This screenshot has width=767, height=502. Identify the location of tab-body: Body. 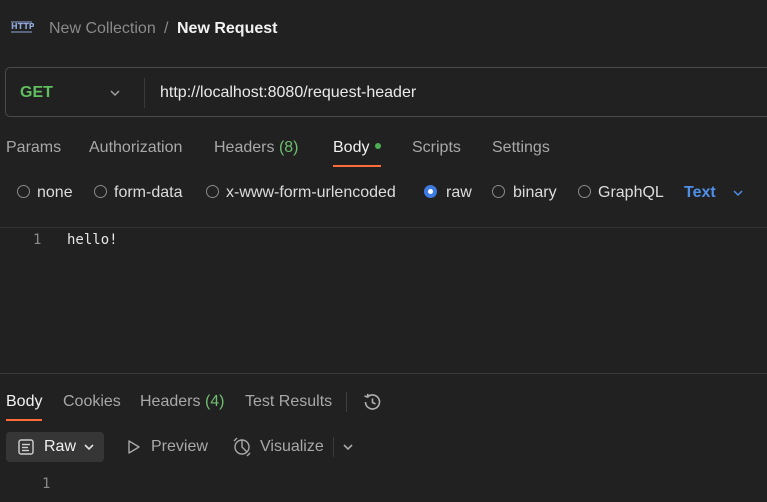
(357, 148).